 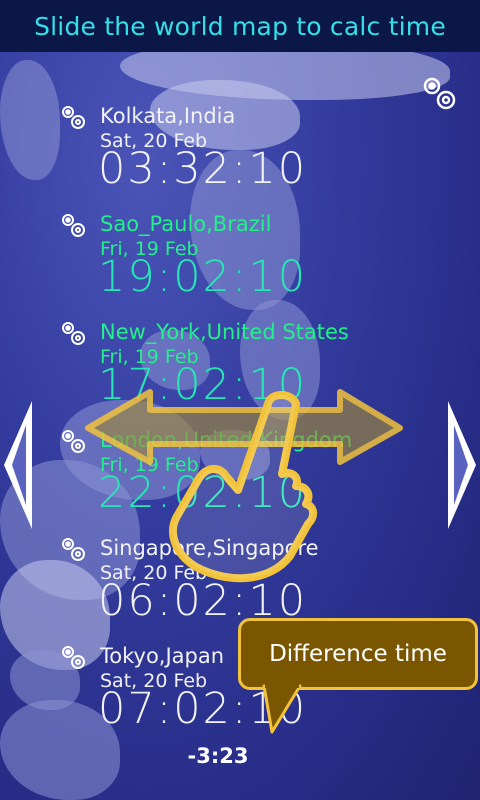 What do you see at coordinates (282, 709) in the screenshot?
I see `bubble-tail` at bounding box center [282, 709].